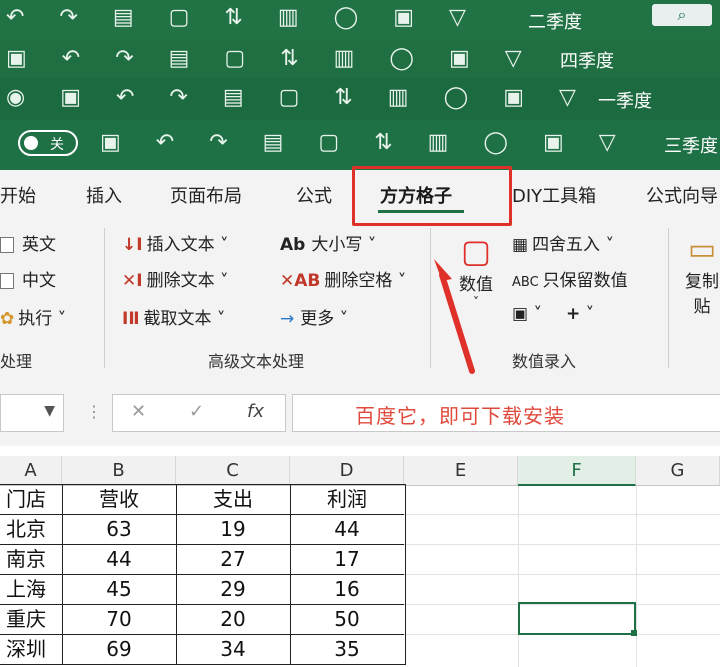 The height and width of the screenshot is (667, 720). What do you see at coordinates (33, 316) in the screenshot?
I see `execute-button: ✿ 执行 ˅` at bounding box center [33, 316].